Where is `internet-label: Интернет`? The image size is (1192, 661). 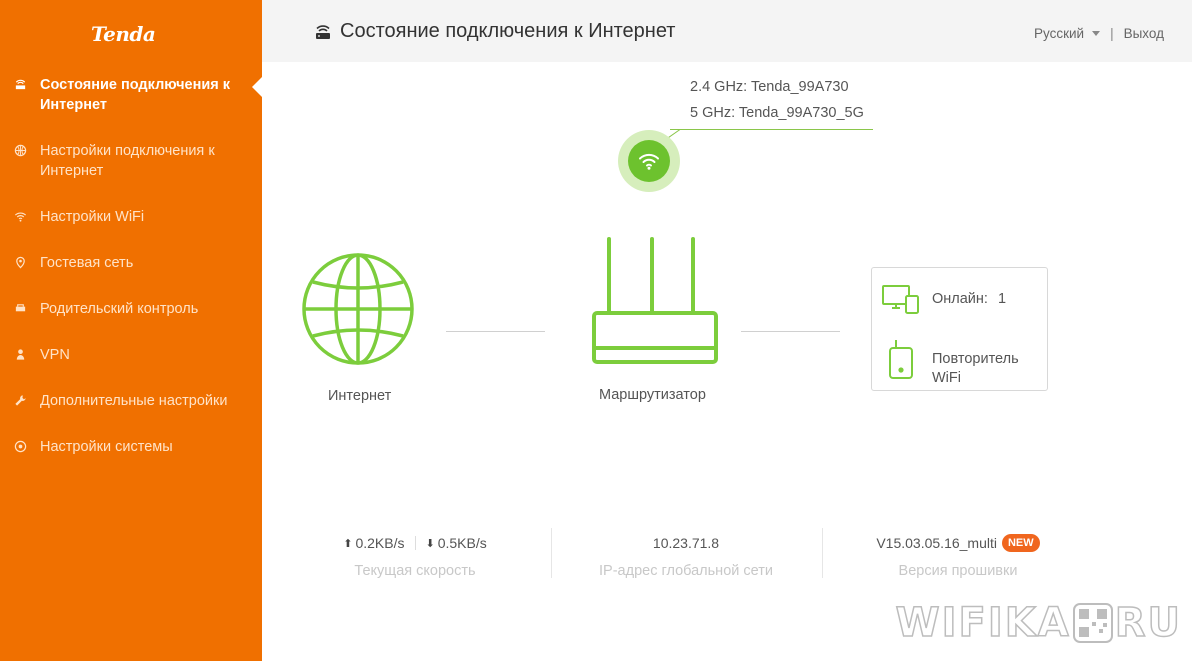 internet-label: Интернет is located at coordinates (360, 396).